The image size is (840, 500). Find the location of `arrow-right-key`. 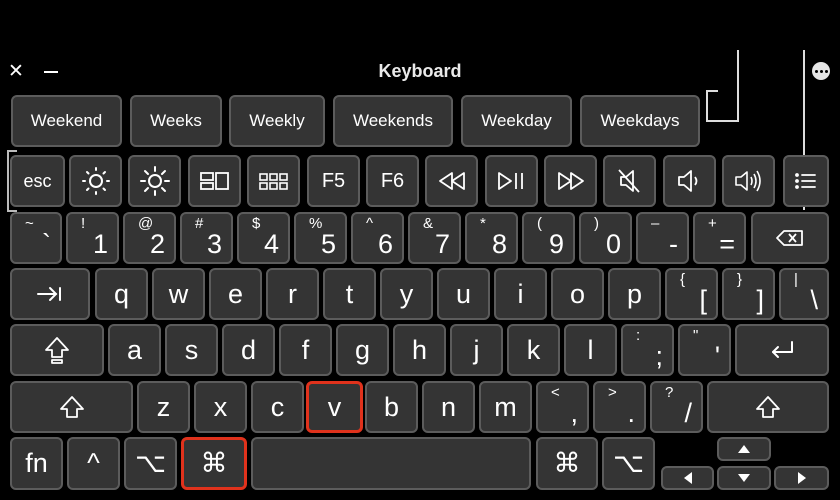

arrow-right-key is located at coordinates (801, 478).